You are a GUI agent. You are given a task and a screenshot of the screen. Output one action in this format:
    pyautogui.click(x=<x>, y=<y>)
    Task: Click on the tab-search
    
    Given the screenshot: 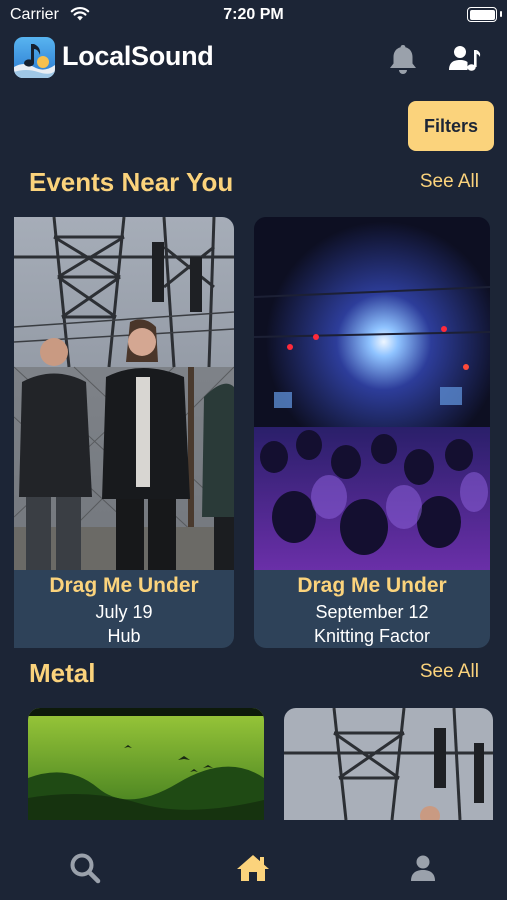 What is the action you would take?
    pyautogui.click(x=85, y=868)
    